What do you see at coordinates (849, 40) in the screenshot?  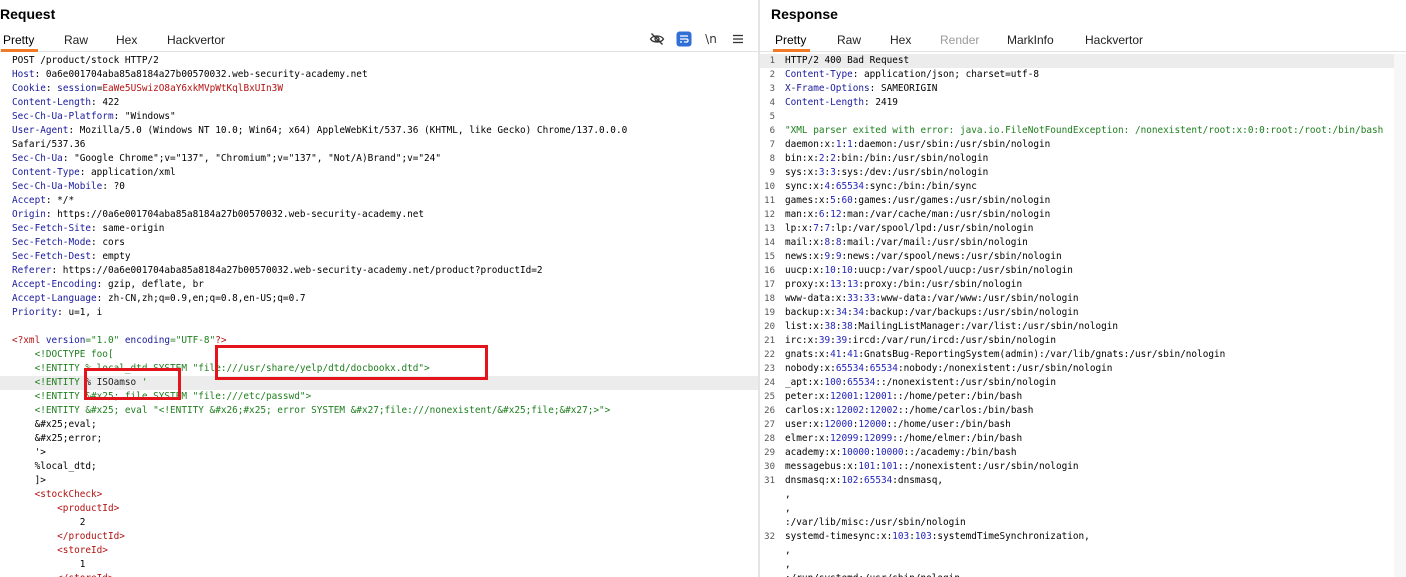 I see `response-tab-raw: Raw` at bounding box center [849, 40].